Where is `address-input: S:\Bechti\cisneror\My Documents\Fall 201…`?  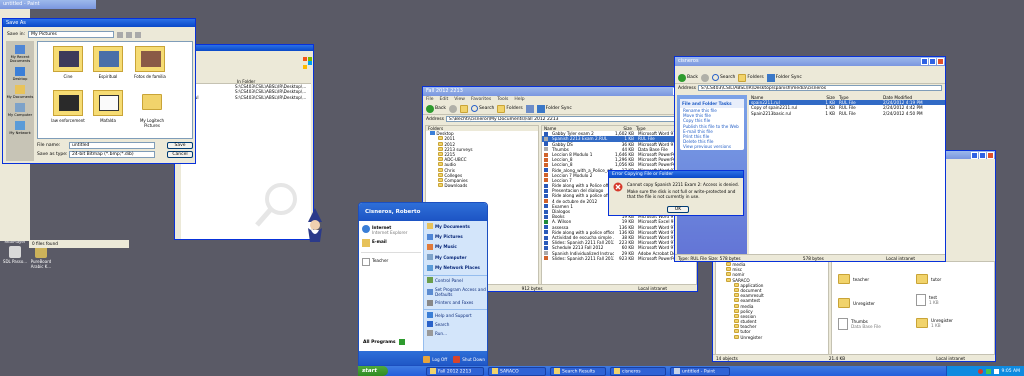 address-input: S:\Bechti\cisneror\My Documents\Fall 201… is located at coordinates (569, 119).